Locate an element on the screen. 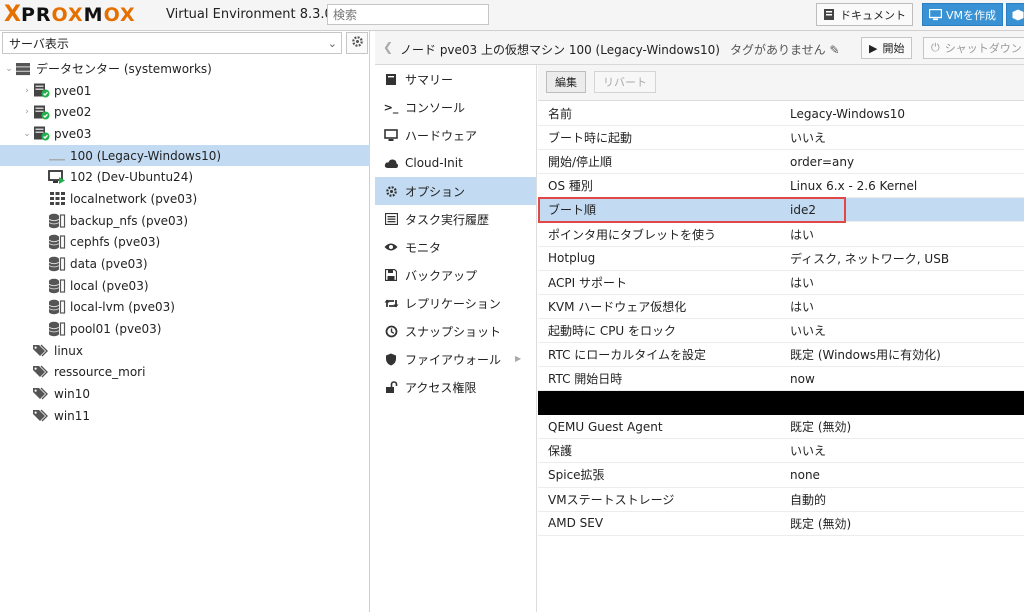 The image size is (1024, 612). options-row-start-at-boot: ブート時に起動 いいえ is located at coordinates (781, 138).